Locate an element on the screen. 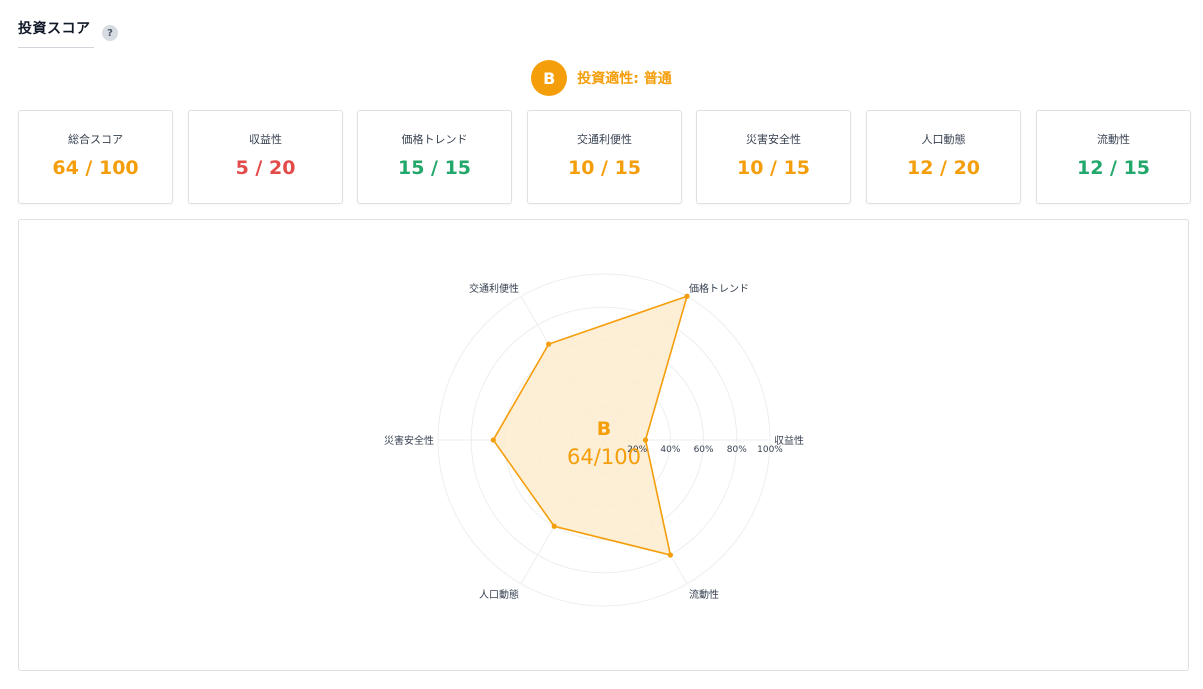  score-card-label: 総合スコア is located at coordinates (95, 139).